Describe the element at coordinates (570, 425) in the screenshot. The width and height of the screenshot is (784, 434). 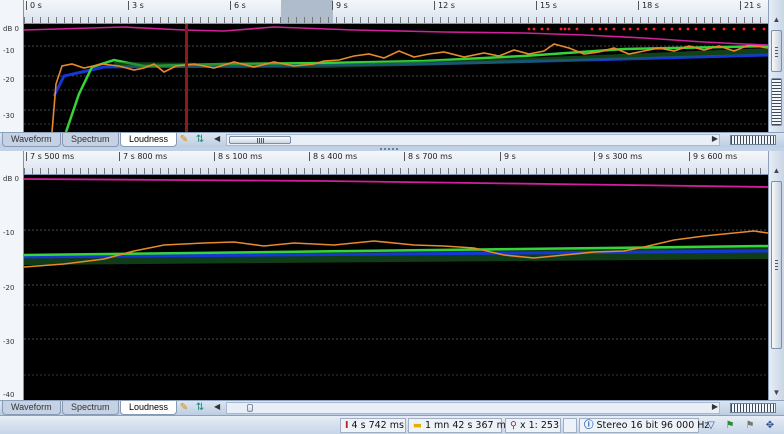
I see `status-empty-cell` at that location.